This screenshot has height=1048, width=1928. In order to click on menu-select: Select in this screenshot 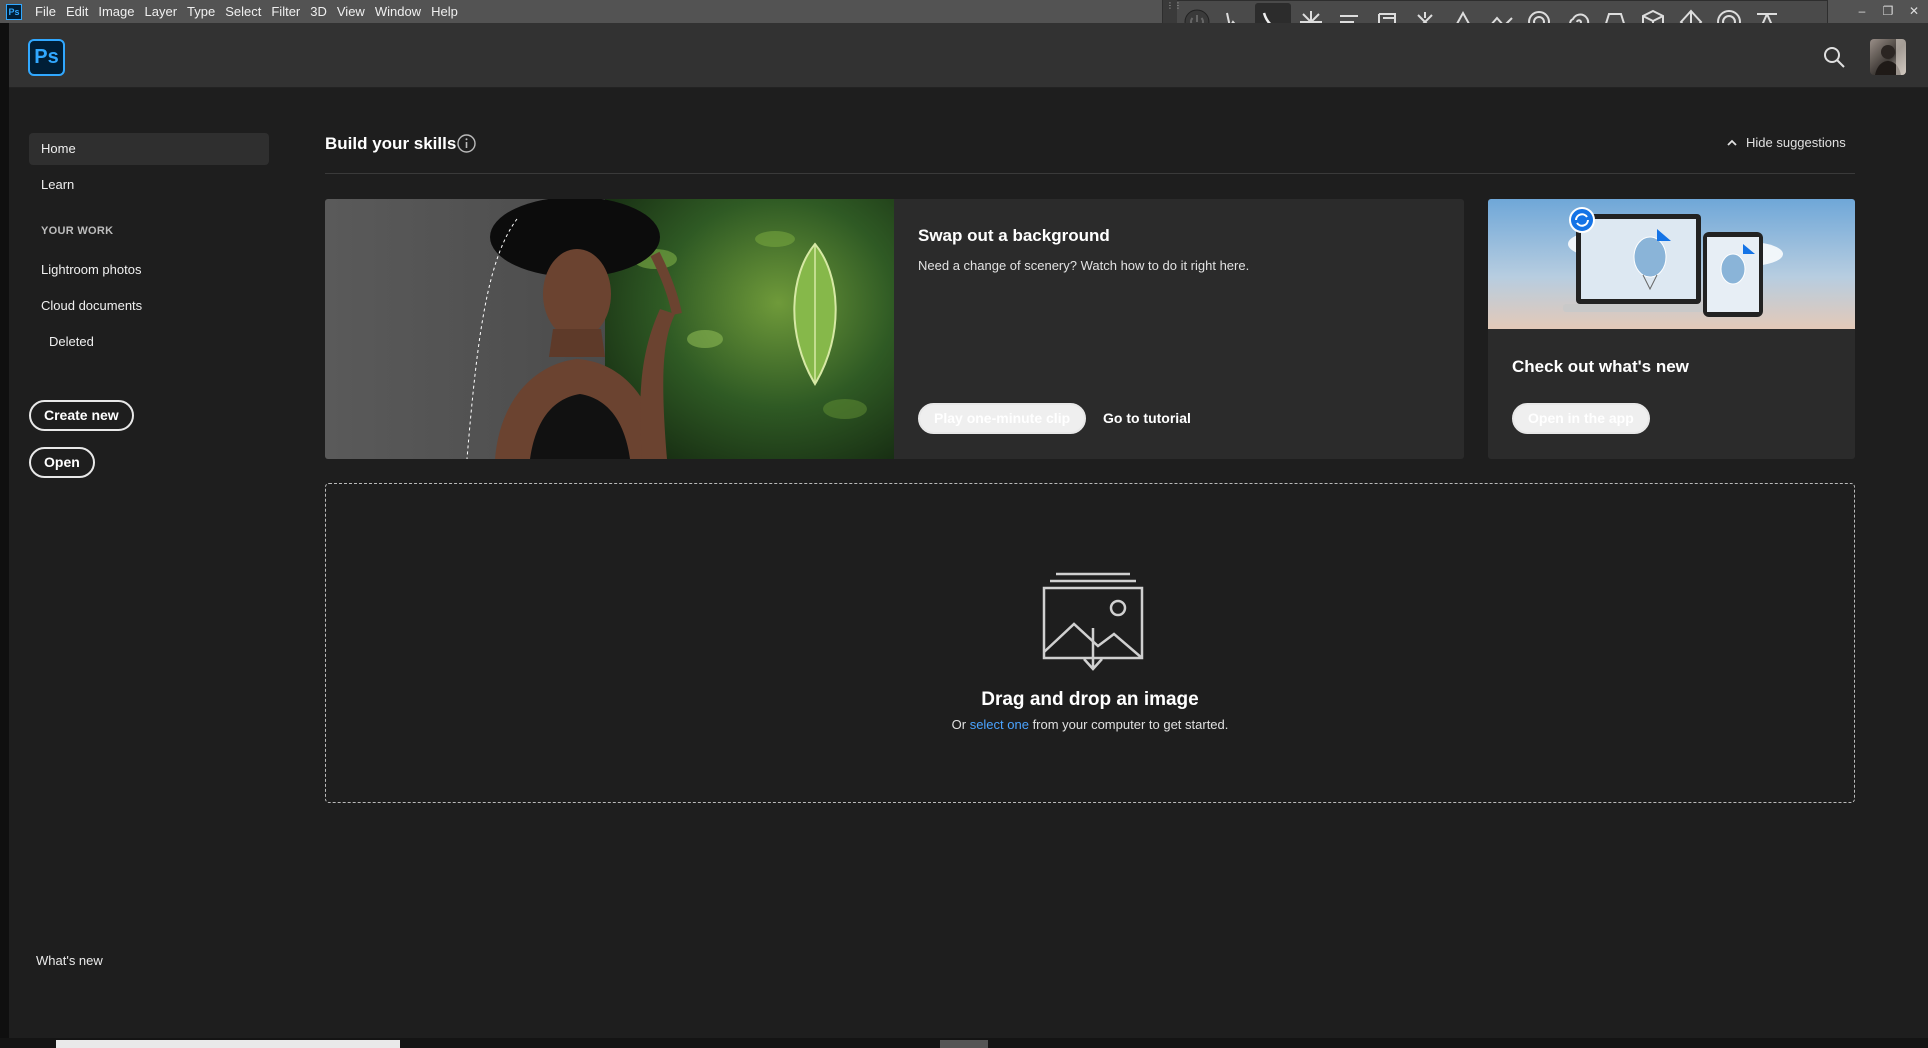, I will do `click(243, 11)`.